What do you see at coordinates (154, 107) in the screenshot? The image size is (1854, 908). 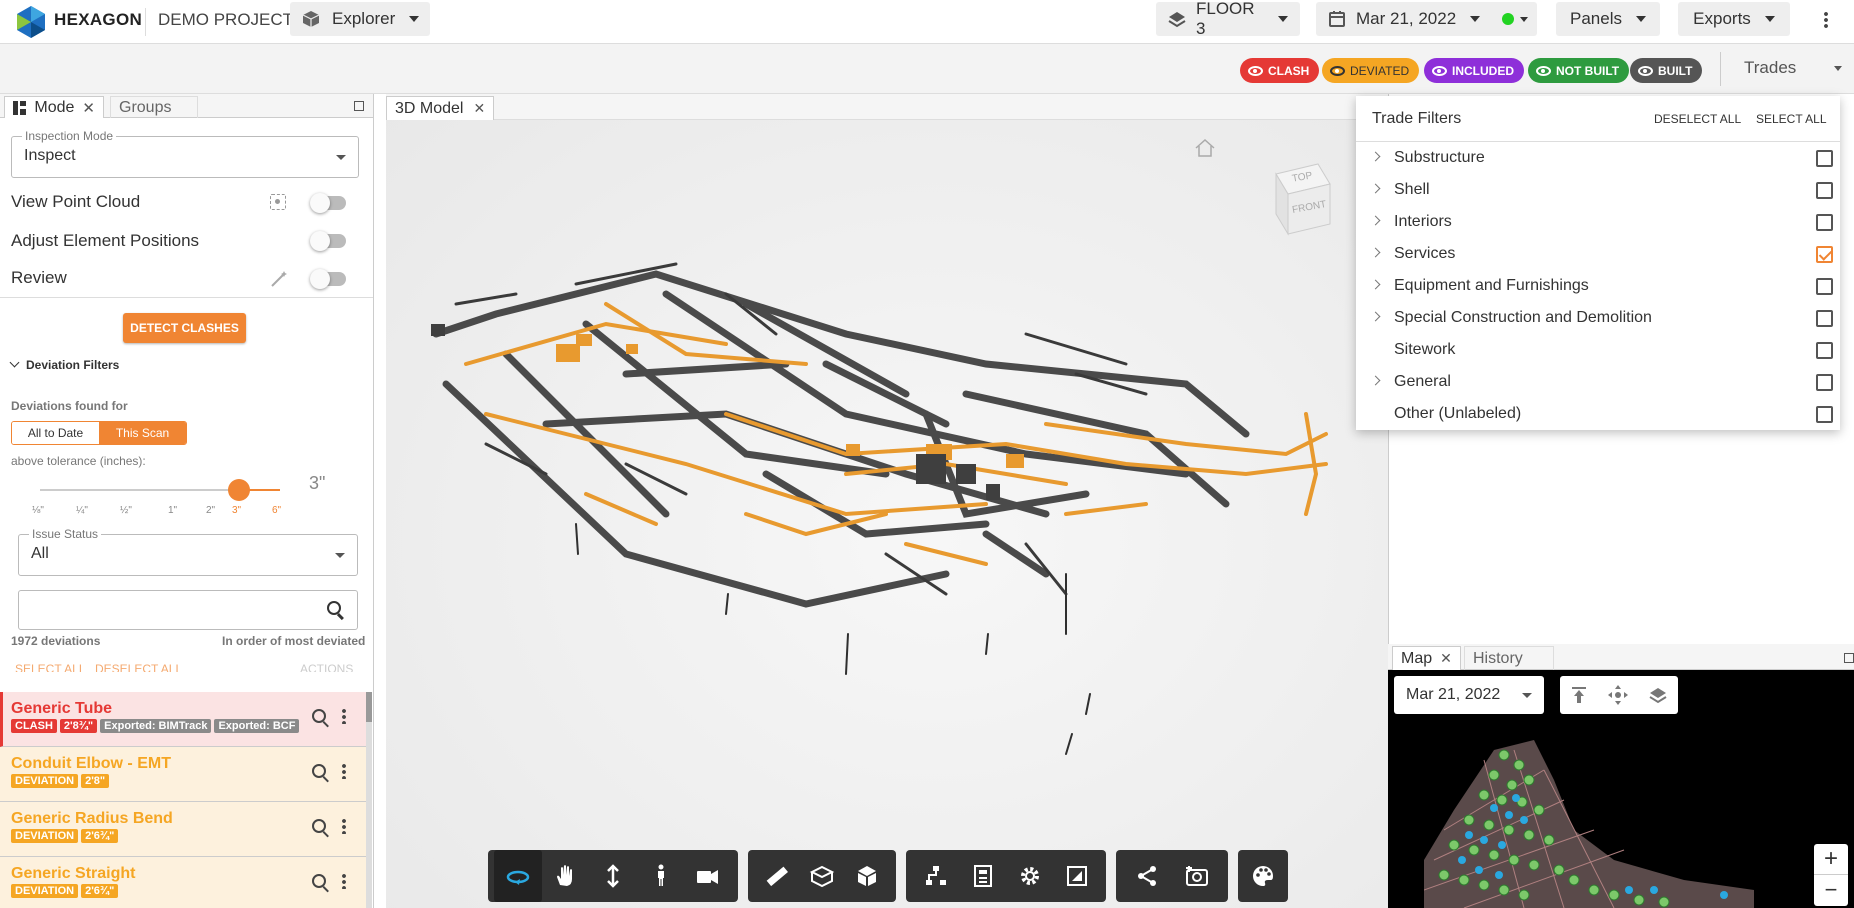 I see `tab-groups: Groups` at bounding box center [154, 107].